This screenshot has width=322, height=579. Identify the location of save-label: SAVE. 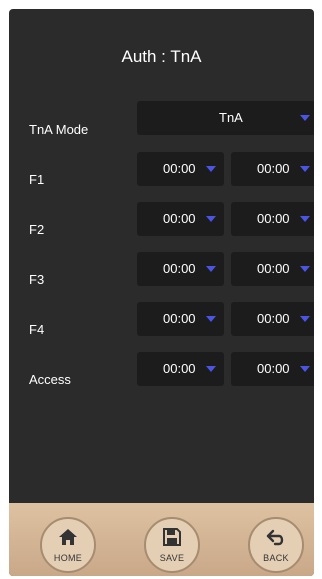
(172, 558).